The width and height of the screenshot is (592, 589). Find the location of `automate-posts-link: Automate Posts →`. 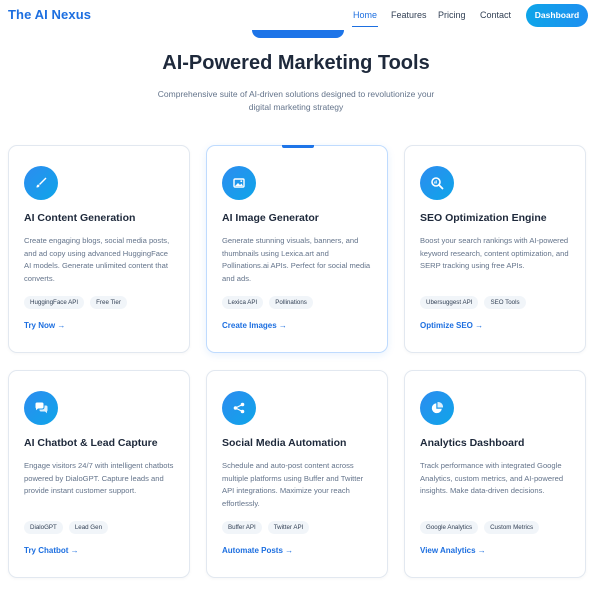

automate-posts-link: Automate Posts → is located at coordinates (257, 550).